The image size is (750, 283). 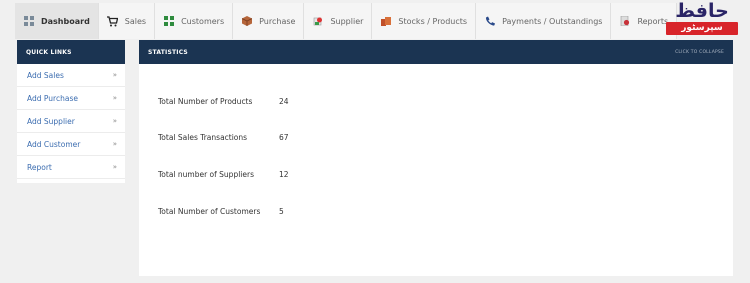 I want to click on store-logo: حافظ سپرسٹور, so click(x=702, y=18).